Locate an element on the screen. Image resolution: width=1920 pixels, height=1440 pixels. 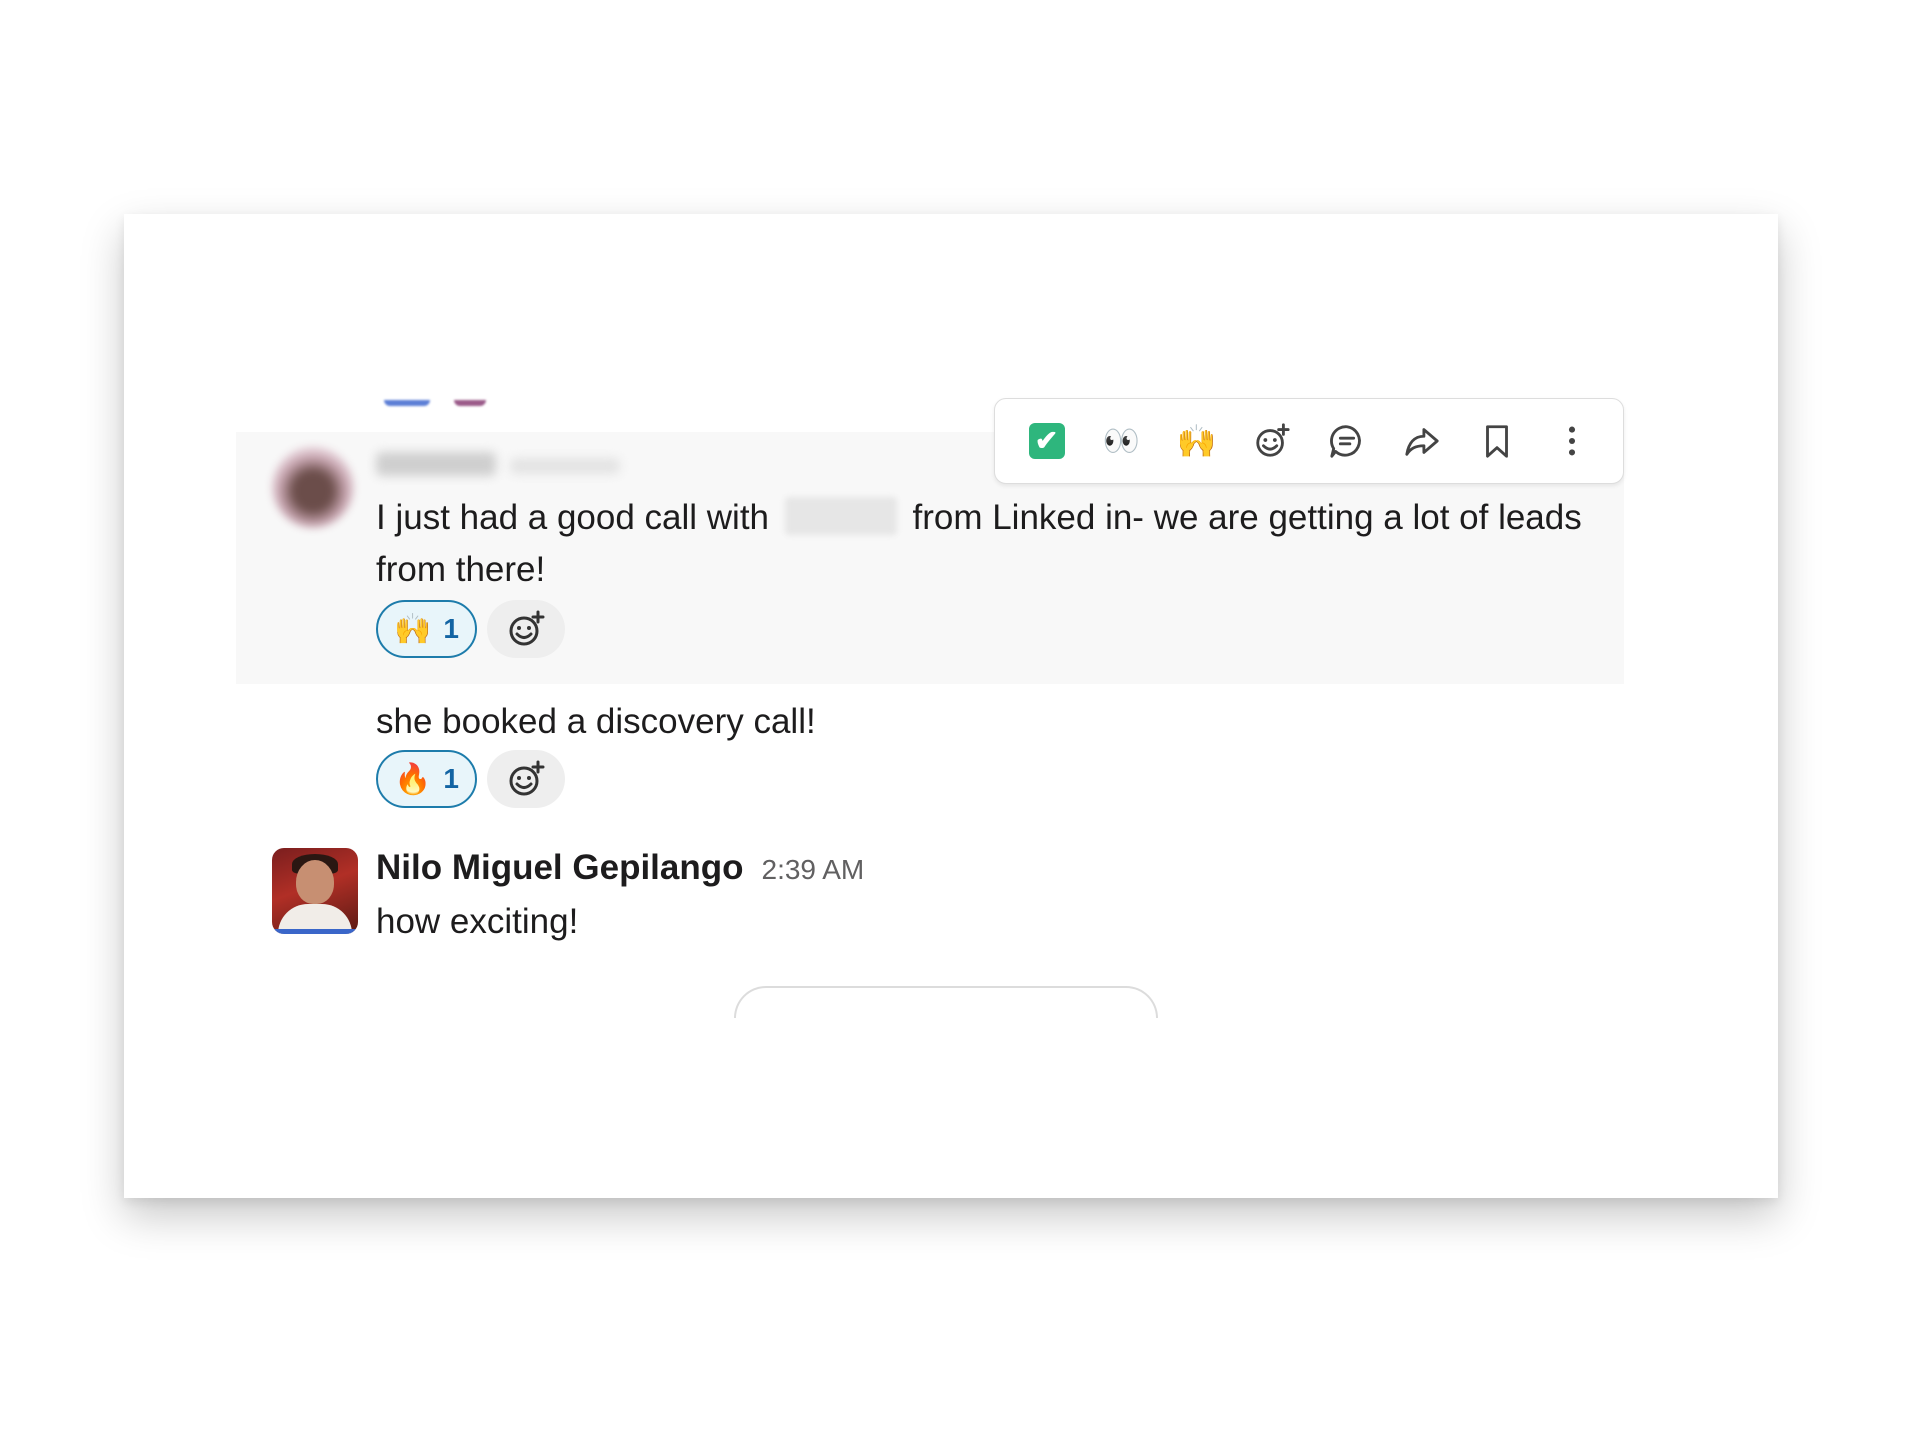
bookmark-icon is located at coordinates (1496, 441).